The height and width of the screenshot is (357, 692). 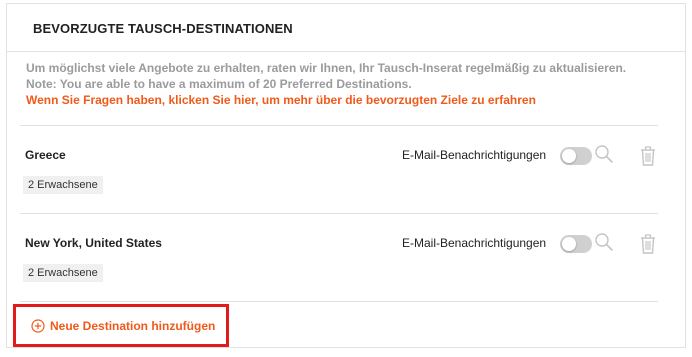 I want to click on destination-name: Greece, so click(x=45, y=155).